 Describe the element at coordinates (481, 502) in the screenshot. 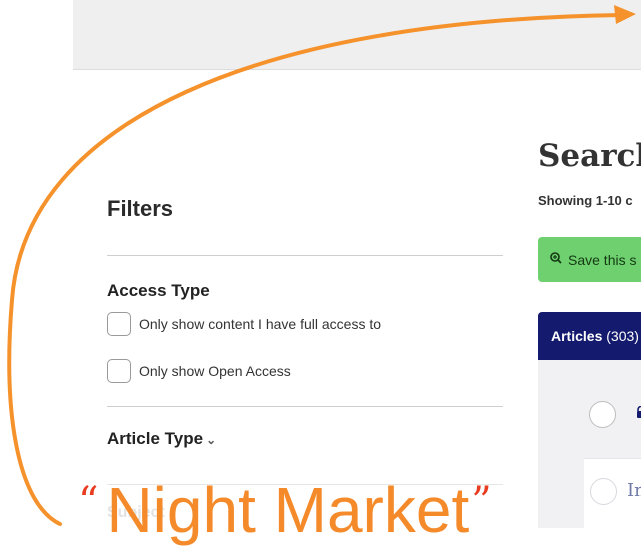

I see `close-quote: ”` at that location.